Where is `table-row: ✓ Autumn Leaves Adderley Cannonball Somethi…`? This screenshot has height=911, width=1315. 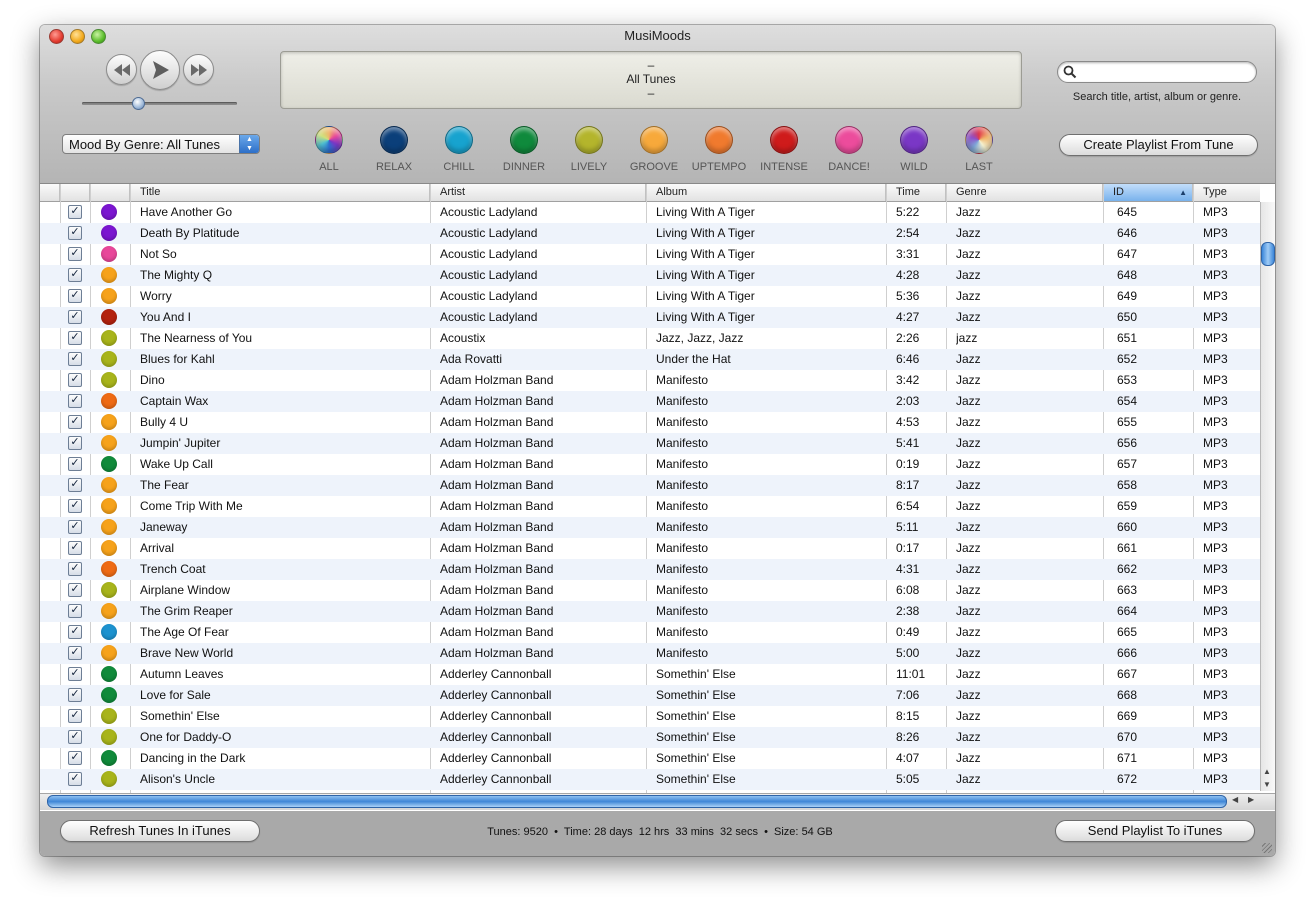
table-row: ✓ Autumn Leaves Adderley Cannonball Somethi… is located at coordinates (650, 674).